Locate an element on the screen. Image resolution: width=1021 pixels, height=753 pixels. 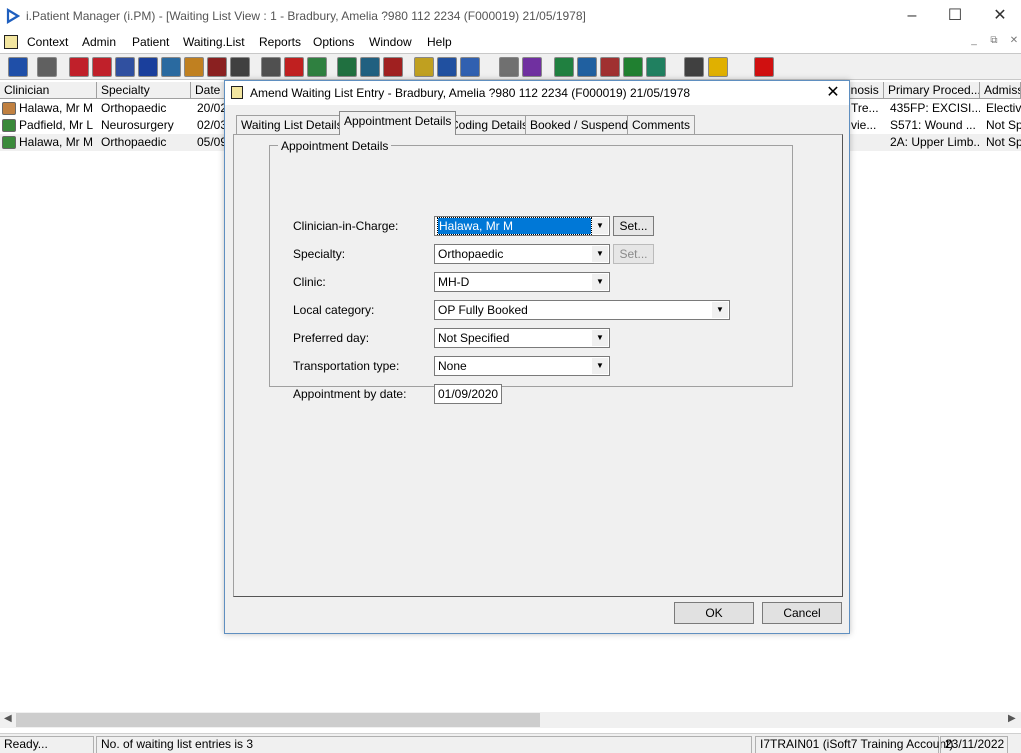
checklist-red-icon is located at coordinates (610, 67).